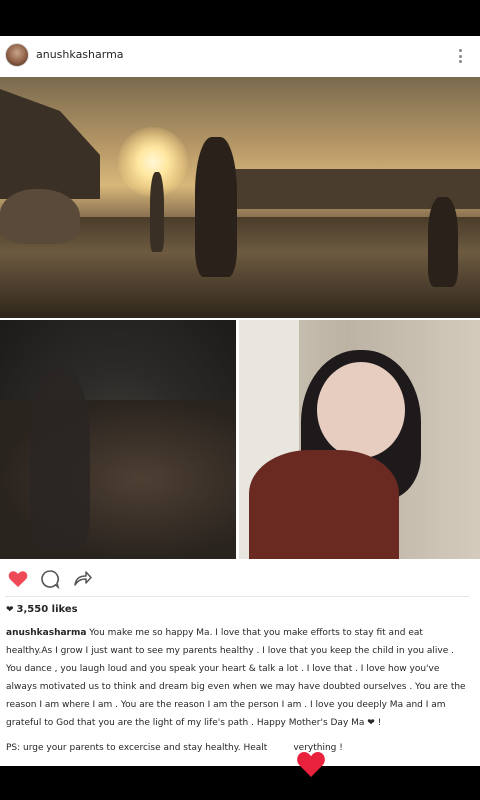 The height and width of the screenshot is (800, 480). Describe the element at coordinates (240, 580) in the screenshot. I see `post-actions` at that location.